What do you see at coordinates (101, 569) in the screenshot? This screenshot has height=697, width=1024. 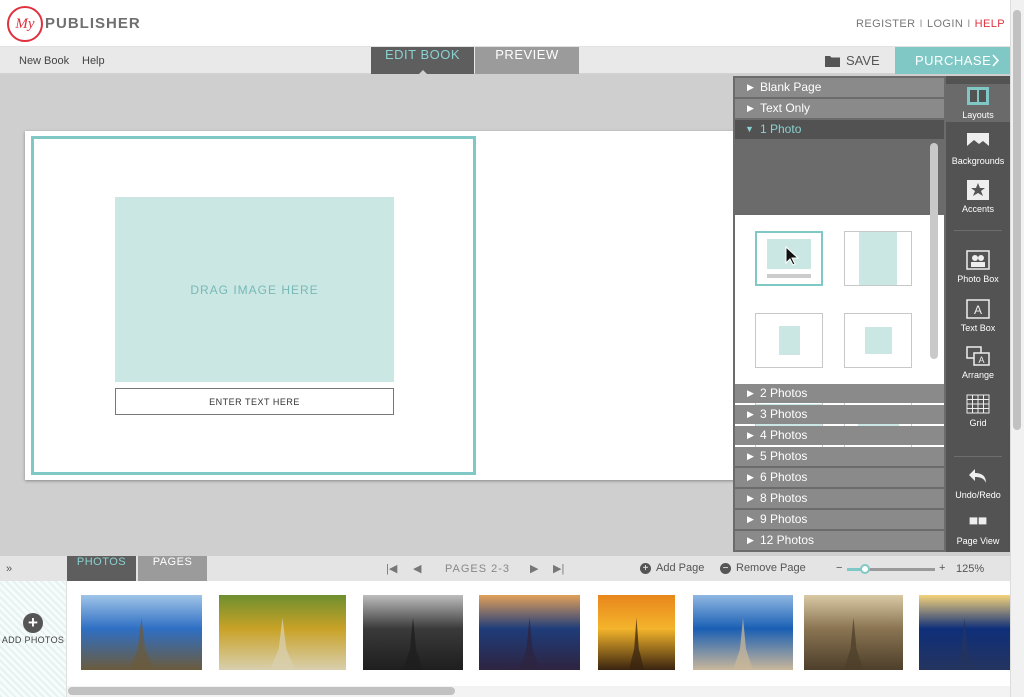 I see `tab-photos: PHOTOS` at bounding box center [101, 569].